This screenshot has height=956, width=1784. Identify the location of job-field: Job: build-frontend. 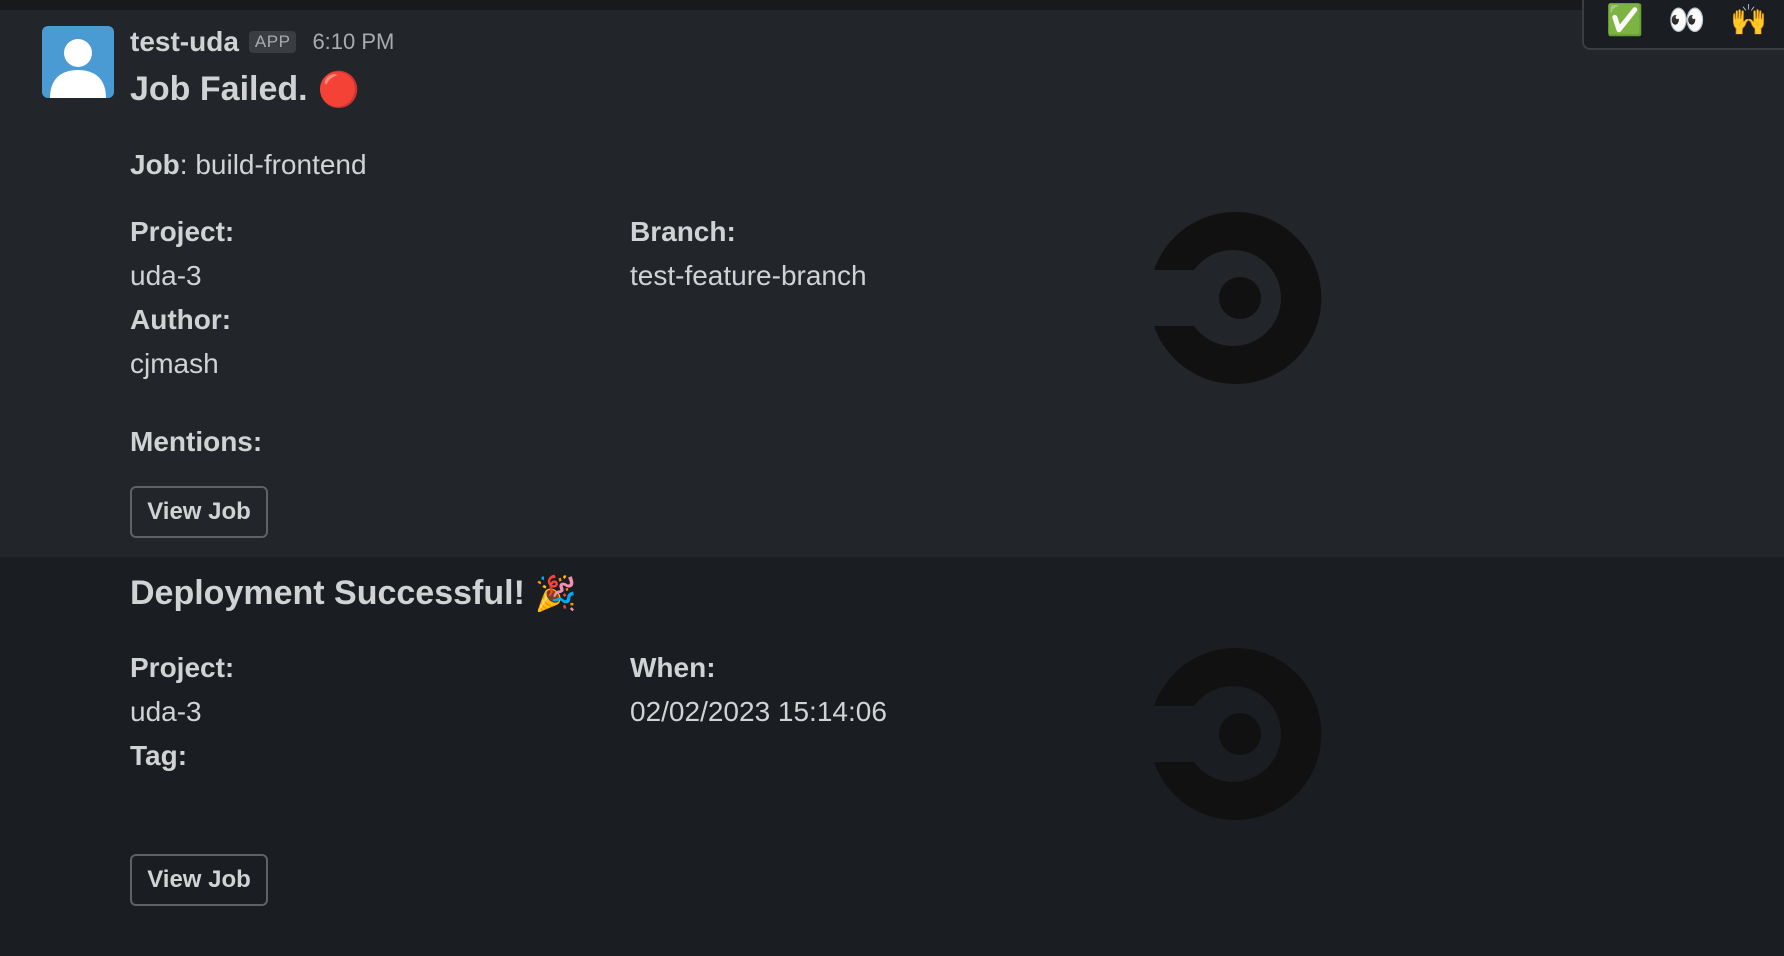
(248, 165).